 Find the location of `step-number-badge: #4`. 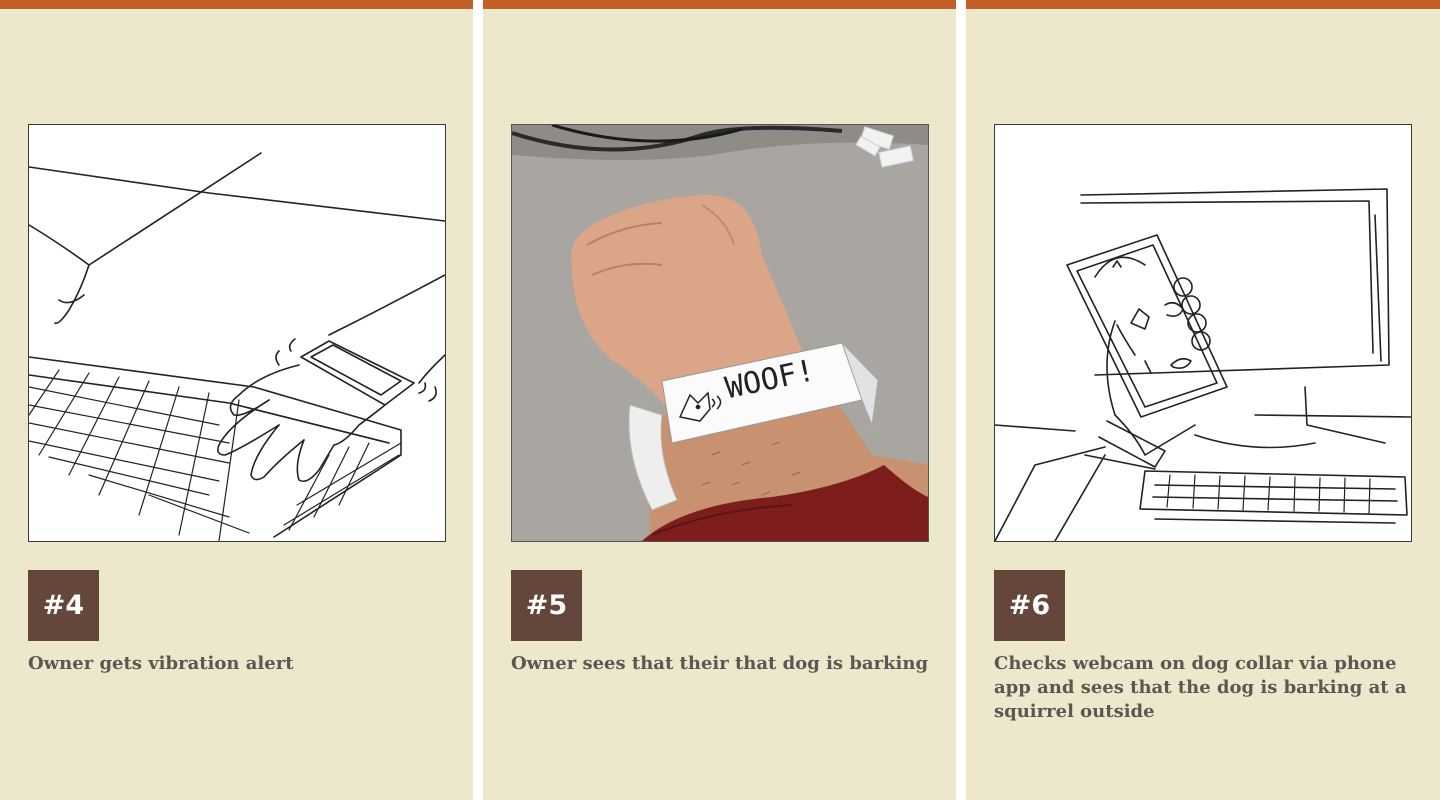

step-number-badge: #4 is located at coordinates (63, 605).